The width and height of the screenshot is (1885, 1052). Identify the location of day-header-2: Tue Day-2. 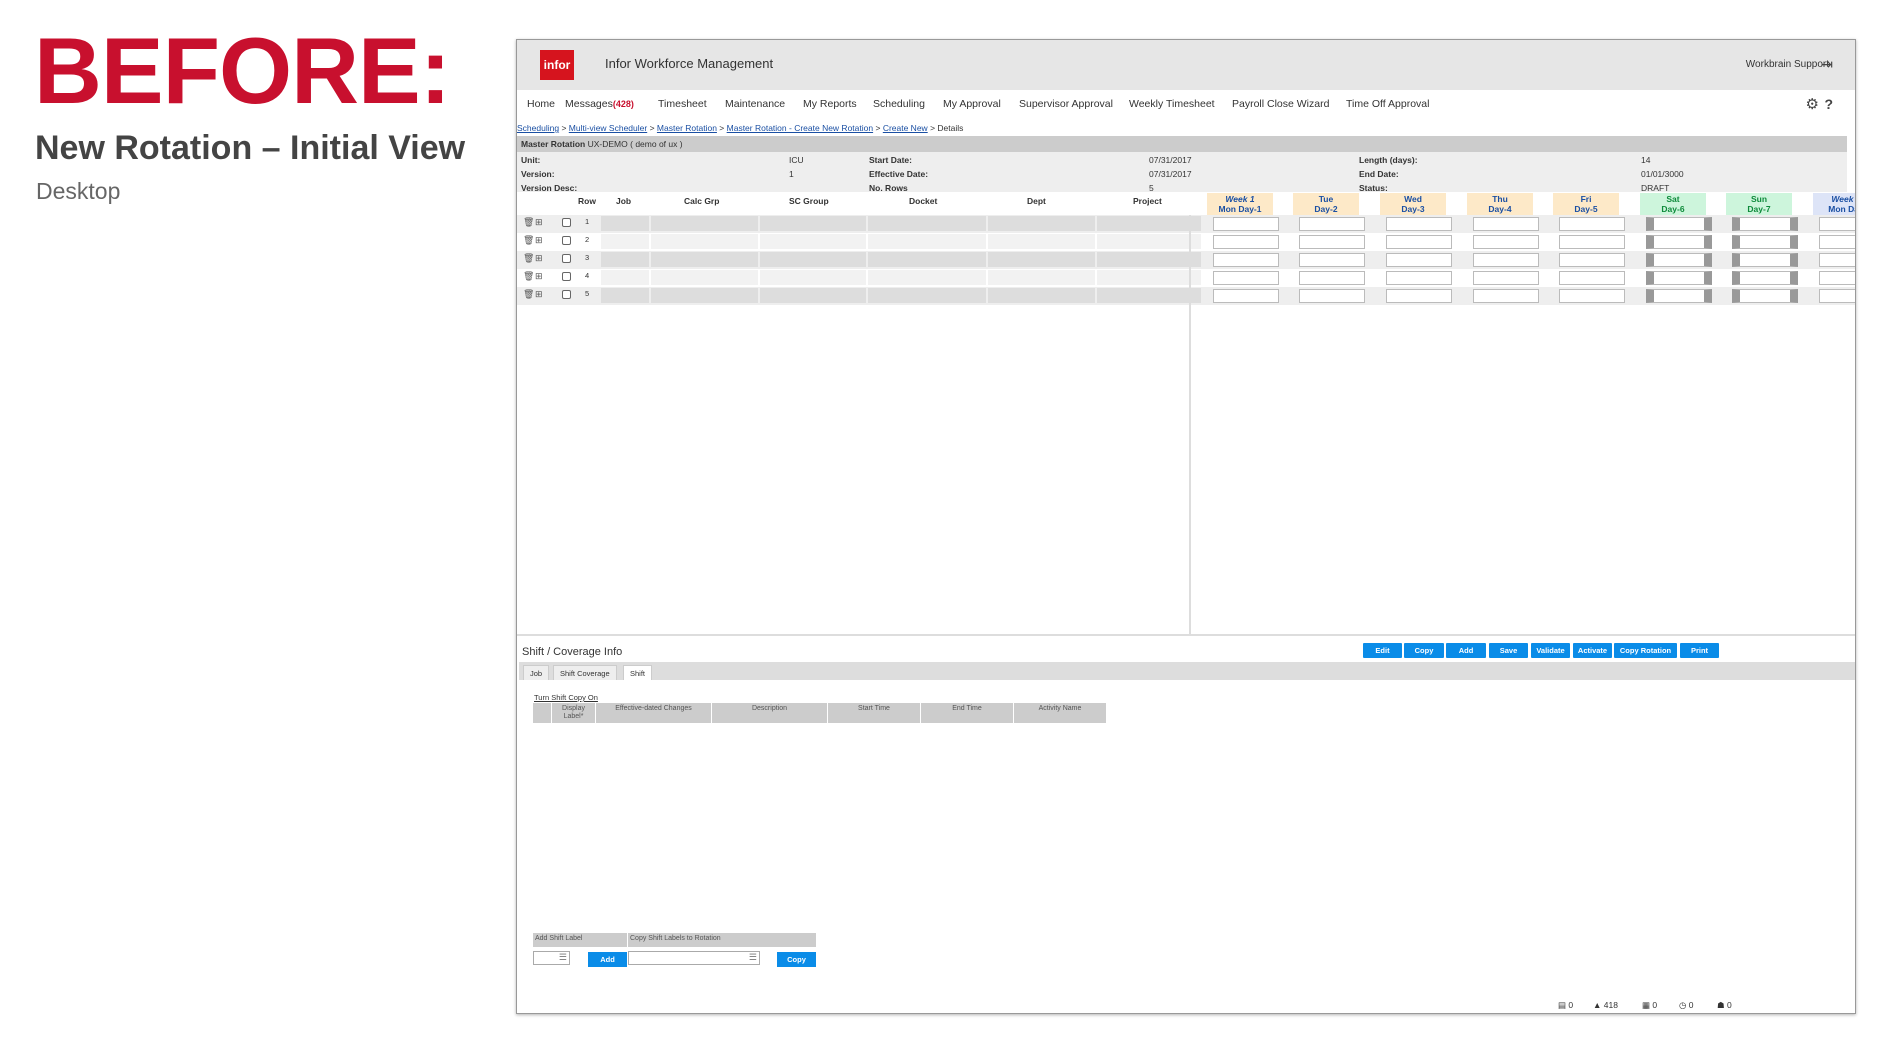
(1326, 204).